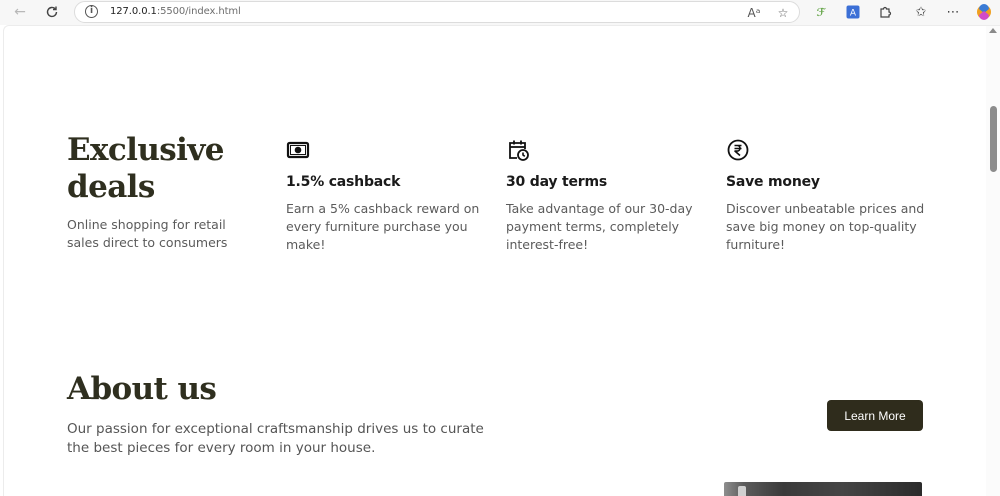 The image size is (1000, 496). What do you see at coordinates (175, 11) in the screenshot?
I see `url-text: 127.0.0.1:5500/index.html` at bounding box center [175, 11].